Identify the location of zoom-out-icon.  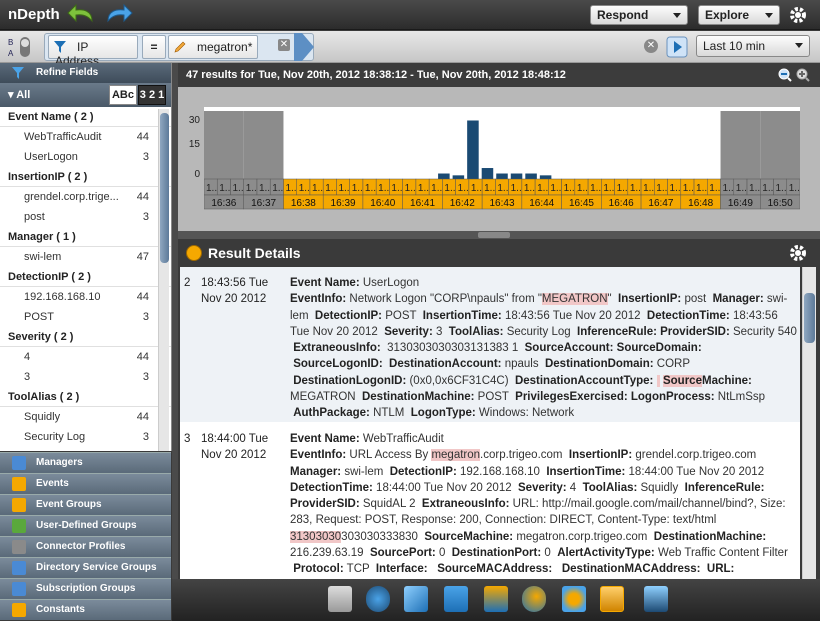
(785, 75).